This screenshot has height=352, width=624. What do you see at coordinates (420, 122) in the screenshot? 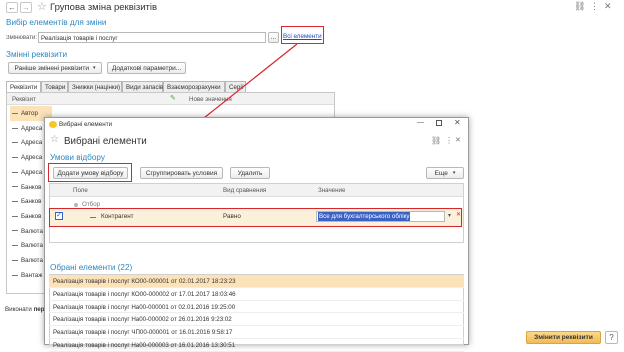
I see `minimize-icon: —` at bounding box center [420, 122].